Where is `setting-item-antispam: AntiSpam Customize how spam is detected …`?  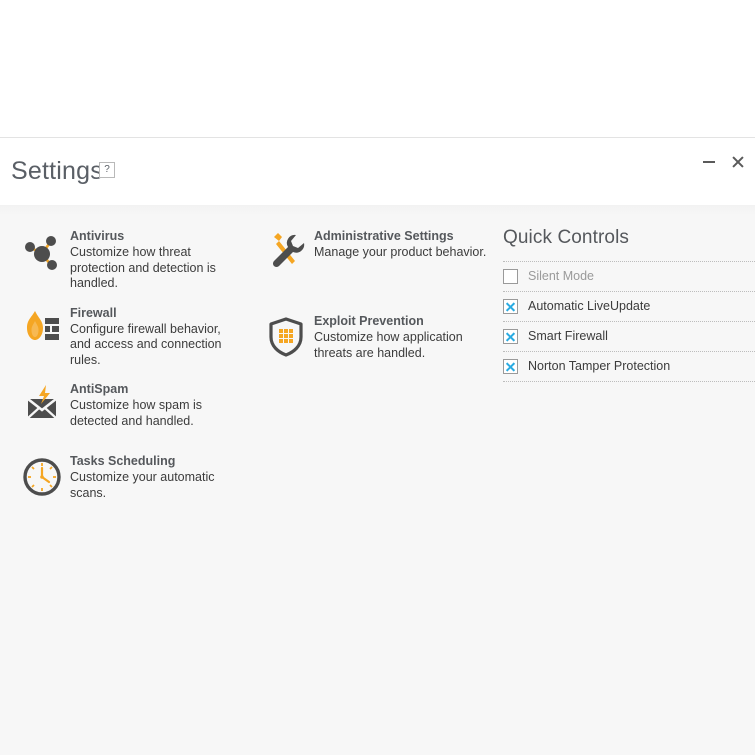 setting-item-antispam: AntiSpam Customize how spam is detected … is located at coordinates (129, 407).